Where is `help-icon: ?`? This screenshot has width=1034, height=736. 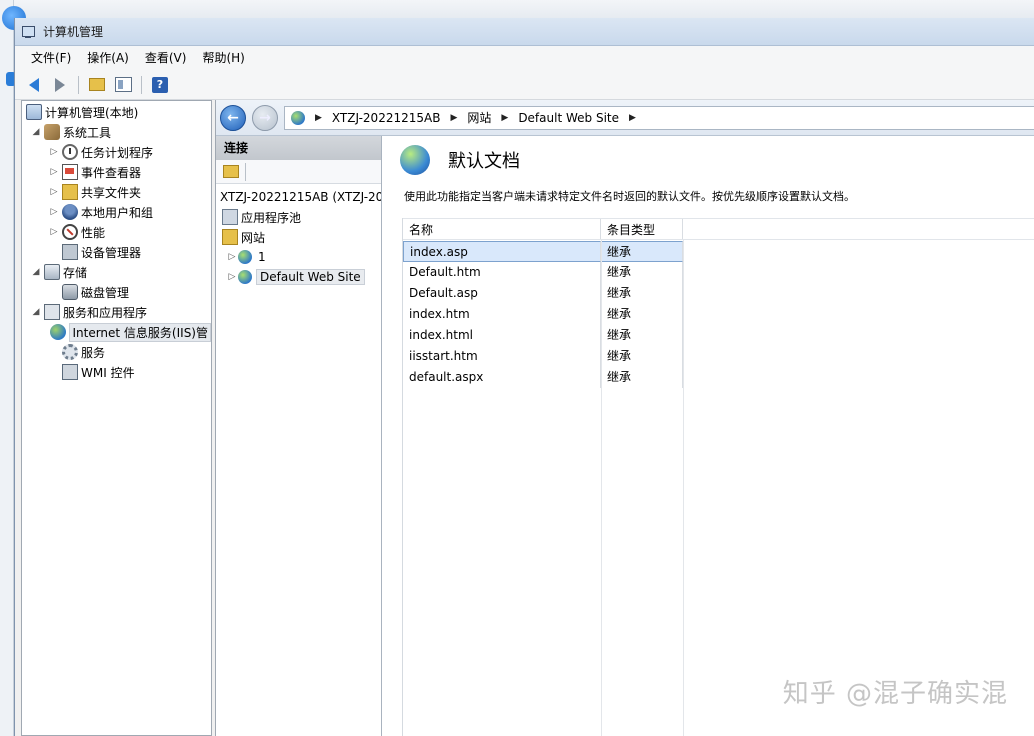
help-icon: ? is located at coordinates (160, 85).